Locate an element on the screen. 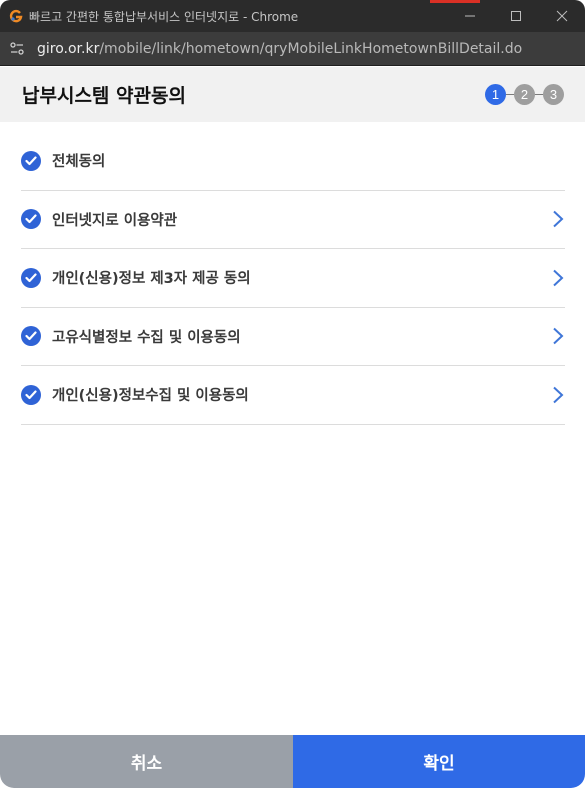 This screenshot has width=585, height=788. title-bar: 빠르고 간편한 통합납부서비스 인터넷지로 - Chrome is located at coordinates (292, 16).